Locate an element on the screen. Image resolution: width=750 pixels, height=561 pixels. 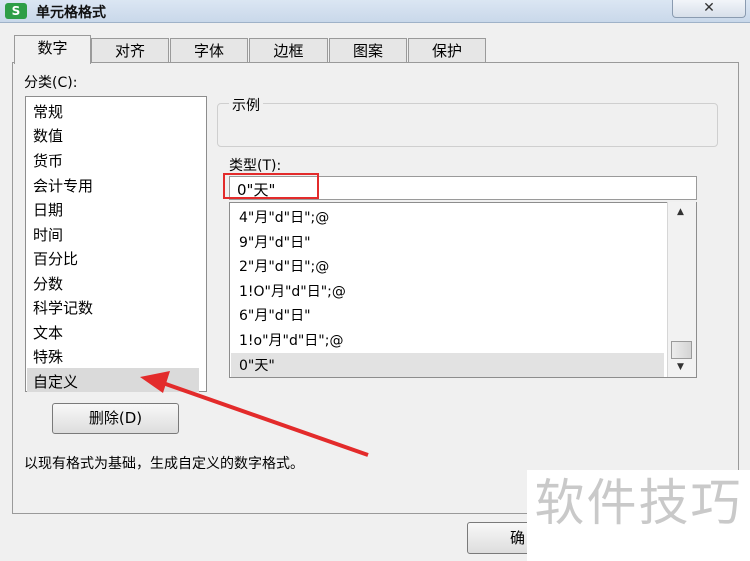
arrow-head is located at coordinates (155, 382).